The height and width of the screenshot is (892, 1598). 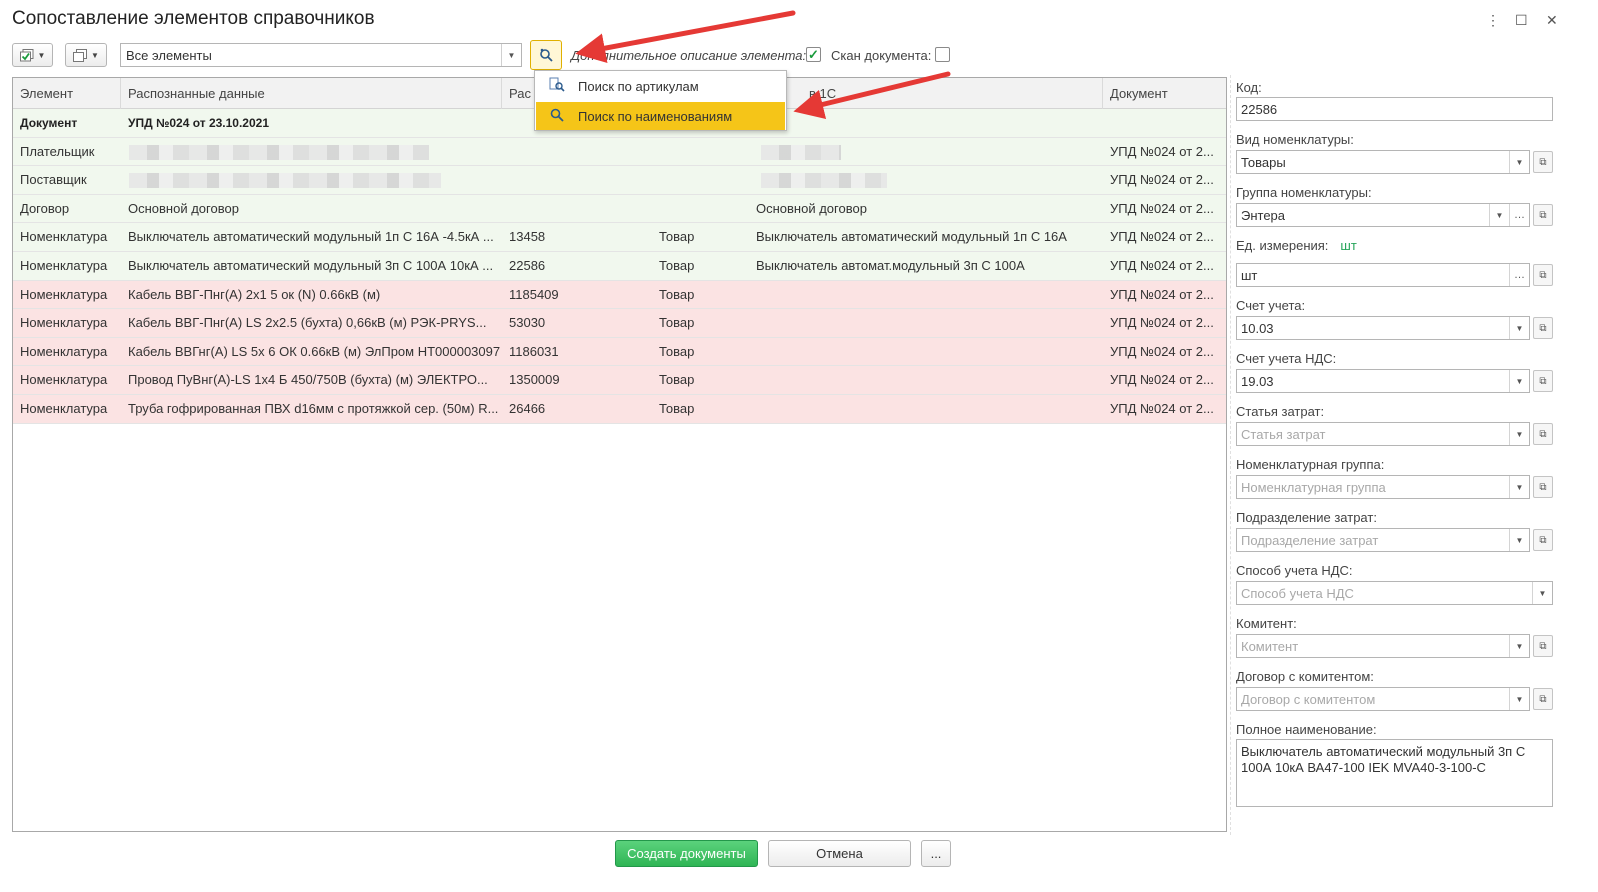 What do you see at coordinates (1383, 646) in the screenshot?
I see `committent-field: Комитент ▼` at bounding box center [1383, 646].